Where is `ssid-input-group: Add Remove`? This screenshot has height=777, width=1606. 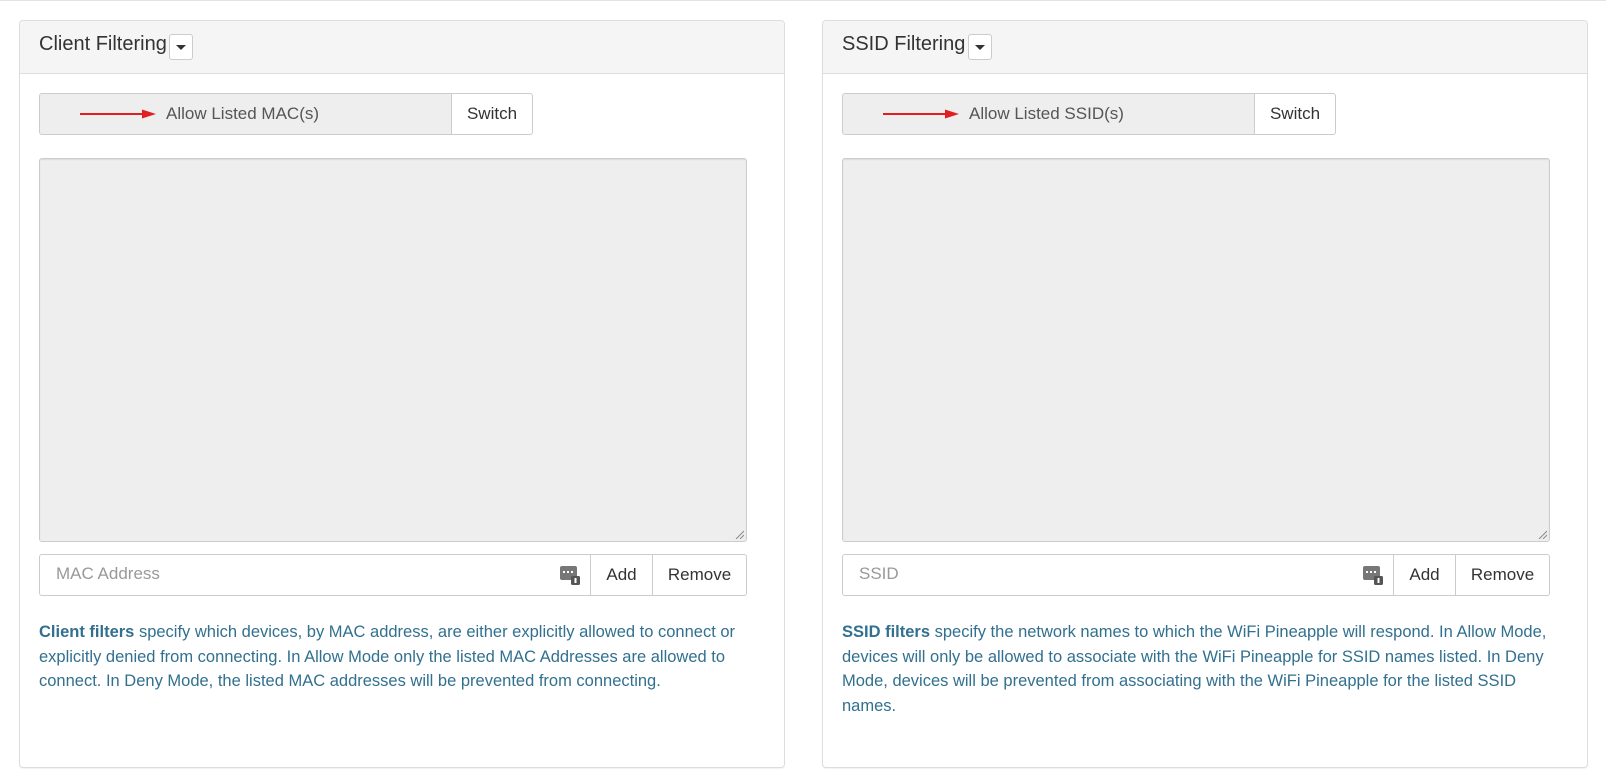 ssid-input-group: Add Remove is located at coordinates (1196, 575).